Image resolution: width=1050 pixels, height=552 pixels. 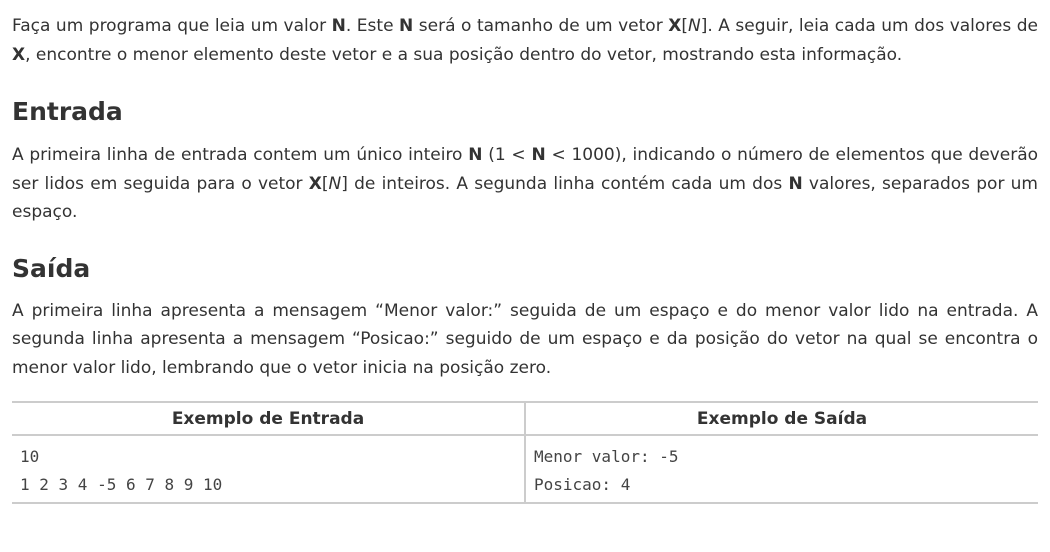 I want to click on input-text: [, so click(x=325, y=183).